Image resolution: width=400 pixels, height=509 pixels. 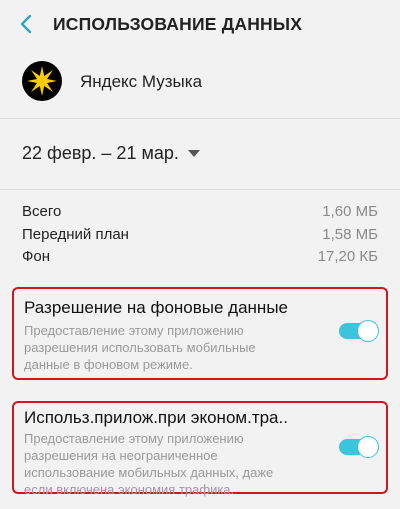 What do you see at coordinates (141, 81) in the screenshot?
I see `app-name: Яндекс Музыка` at bounding box center [141, 81].